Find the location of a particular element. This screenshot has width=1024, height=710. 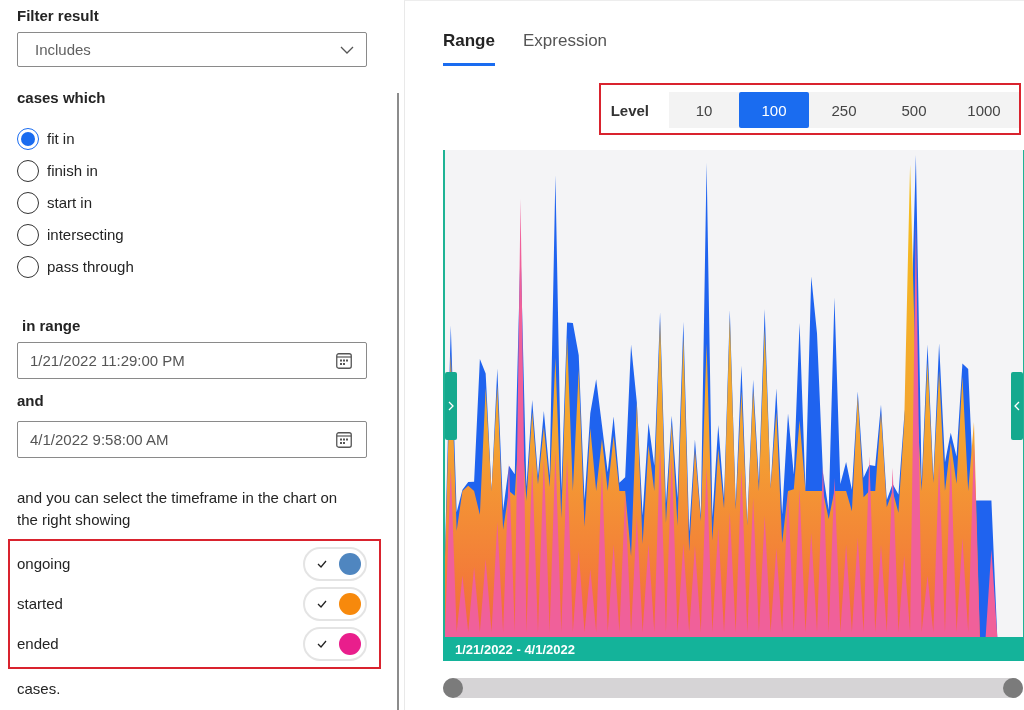

case-type-label: ongoing is located at coordinates (44, 564).